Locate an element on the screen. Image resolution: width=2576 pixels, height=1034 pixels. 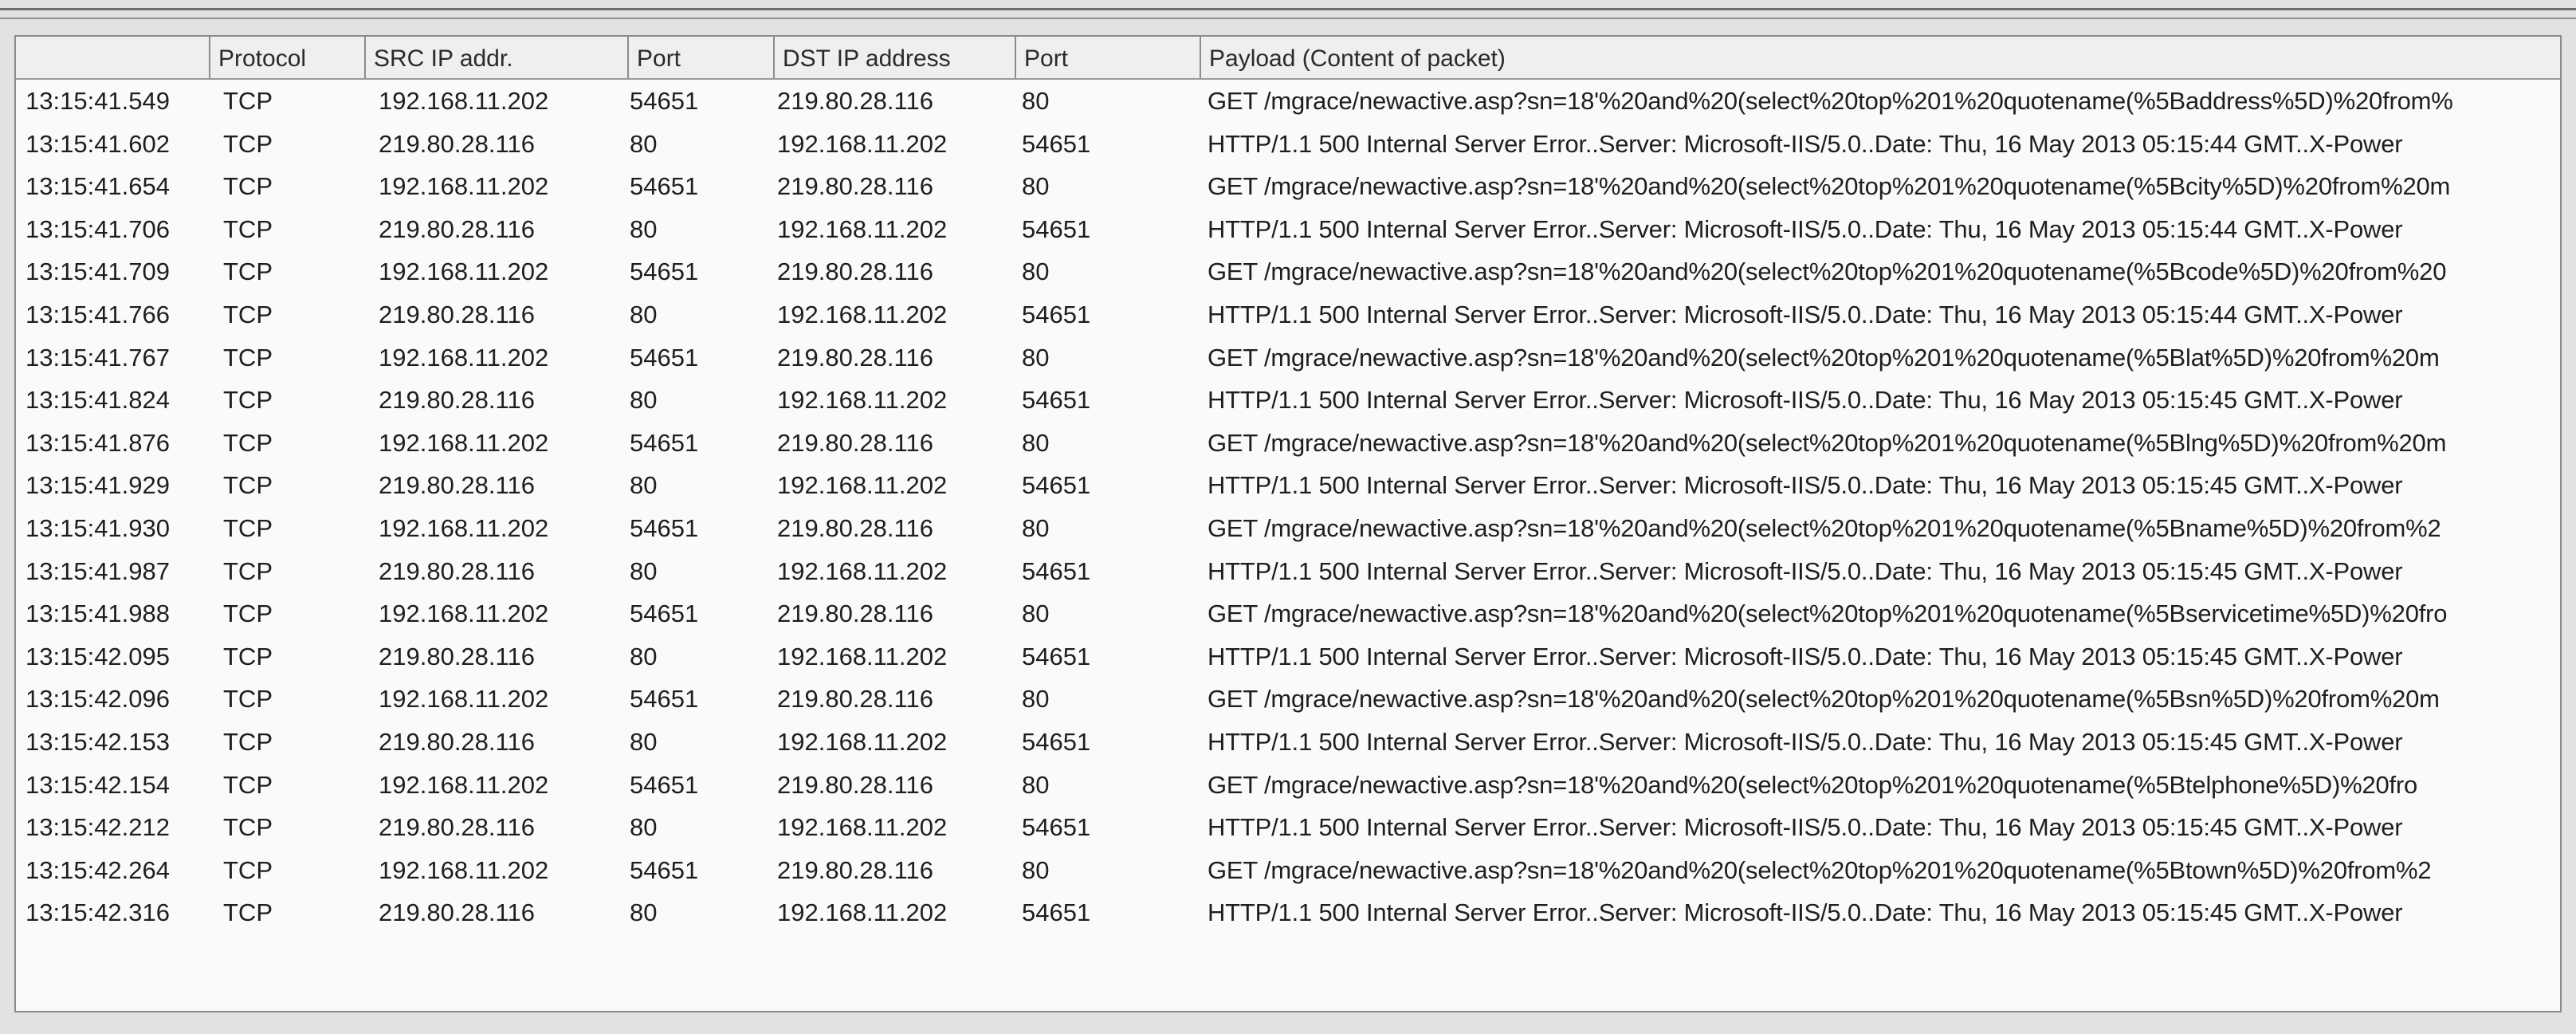
top-border-line is located at coordinates (1288, 9).